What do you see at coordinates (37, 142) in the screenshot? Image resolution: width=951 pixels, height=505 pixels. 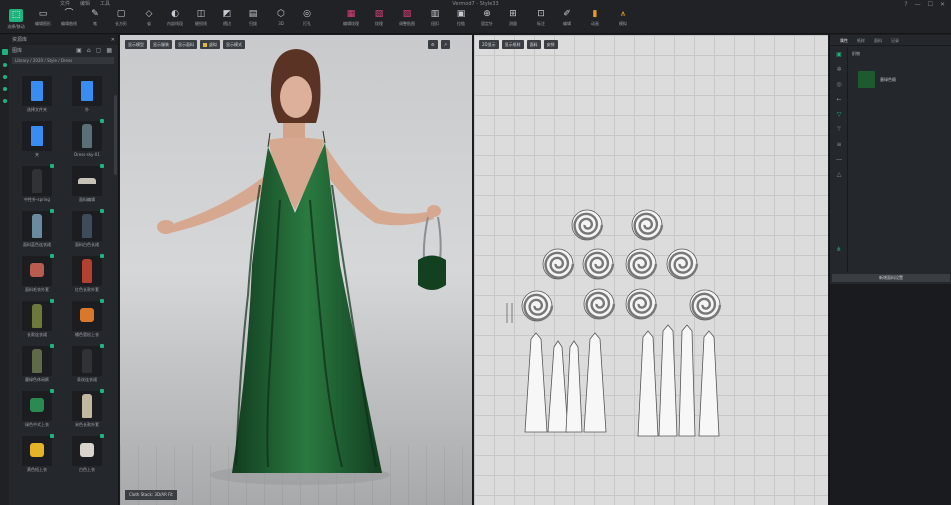 I see `library-item: 夹` at bounding box center [37, 142].